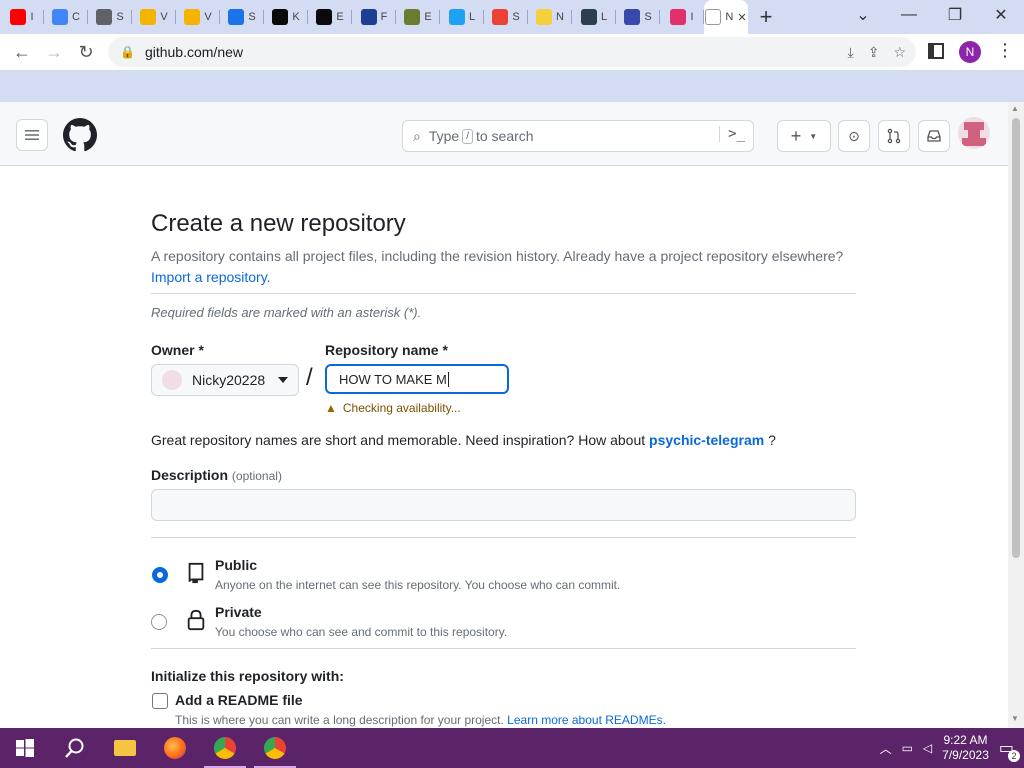 Image resolution: width=1024 pixels, height=768 pixels. I want to click on pull-request-icon, so click(894, 136).